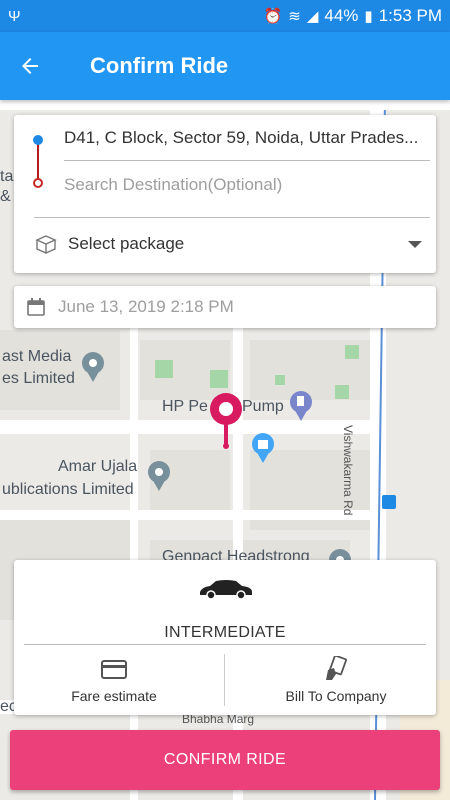 This screenshot has width=450, height=800. I want to click on confirm-ride-button: CONFIRM RIDE, so click(225, 760).